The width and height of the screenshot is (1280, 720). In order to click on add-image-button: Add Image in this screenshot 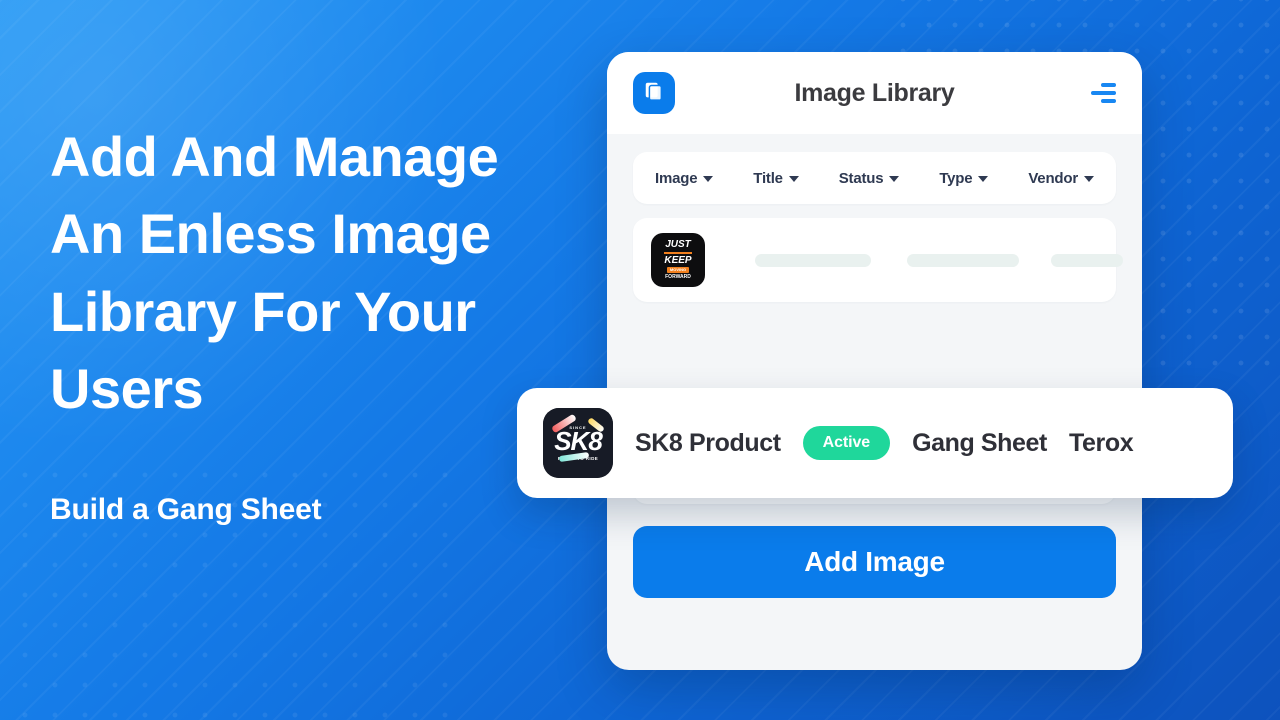, I will do `click(874, 562)`.